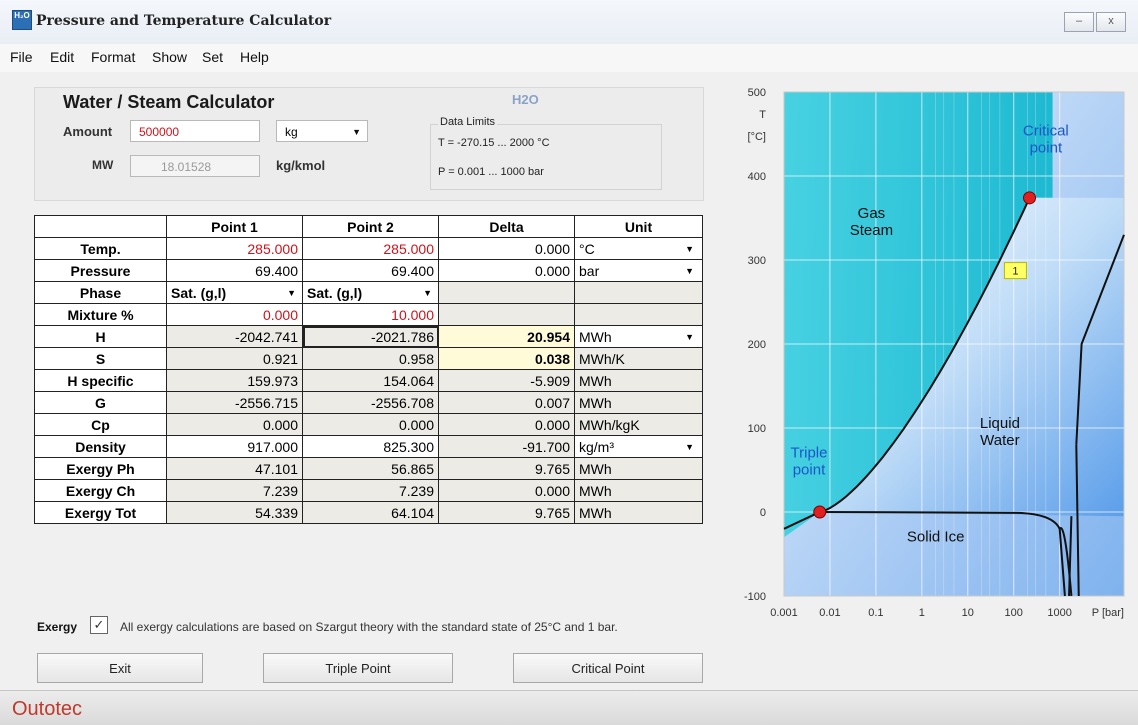 This screenshot has width=1138, height=725. What do you see at coordinates (506, 292) in the screenshot?
I see `phase-delta` at bounding box center [506, 292].